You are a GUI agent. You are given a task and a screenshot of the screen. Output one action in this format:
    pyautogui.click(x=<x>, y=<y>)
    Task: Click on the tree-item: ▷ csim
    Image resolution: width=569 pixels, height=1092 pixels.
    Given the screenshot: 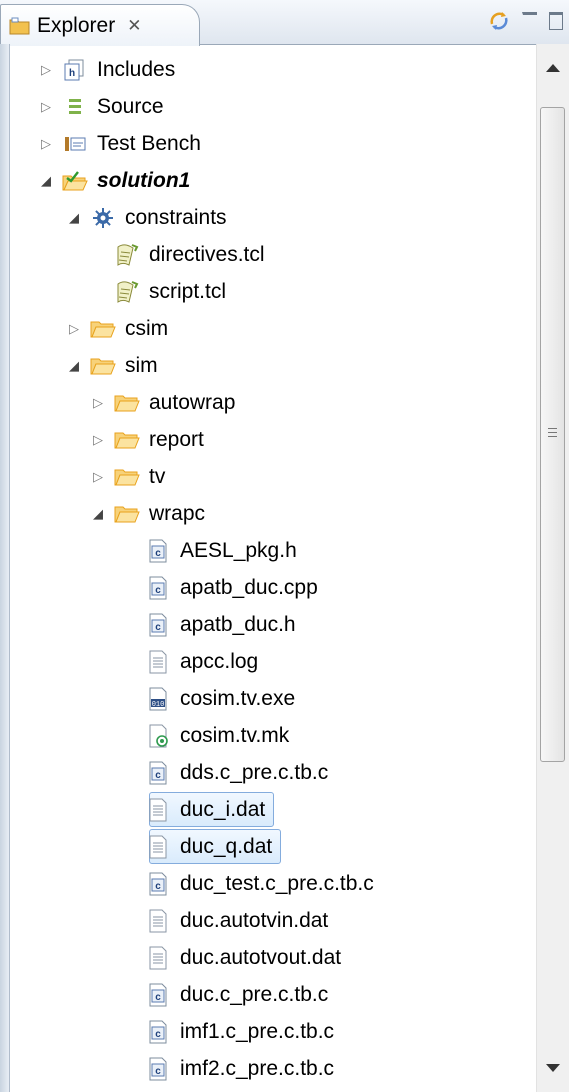 What is the action you would take?
    pyautogui.click(x=118, y=328)
    